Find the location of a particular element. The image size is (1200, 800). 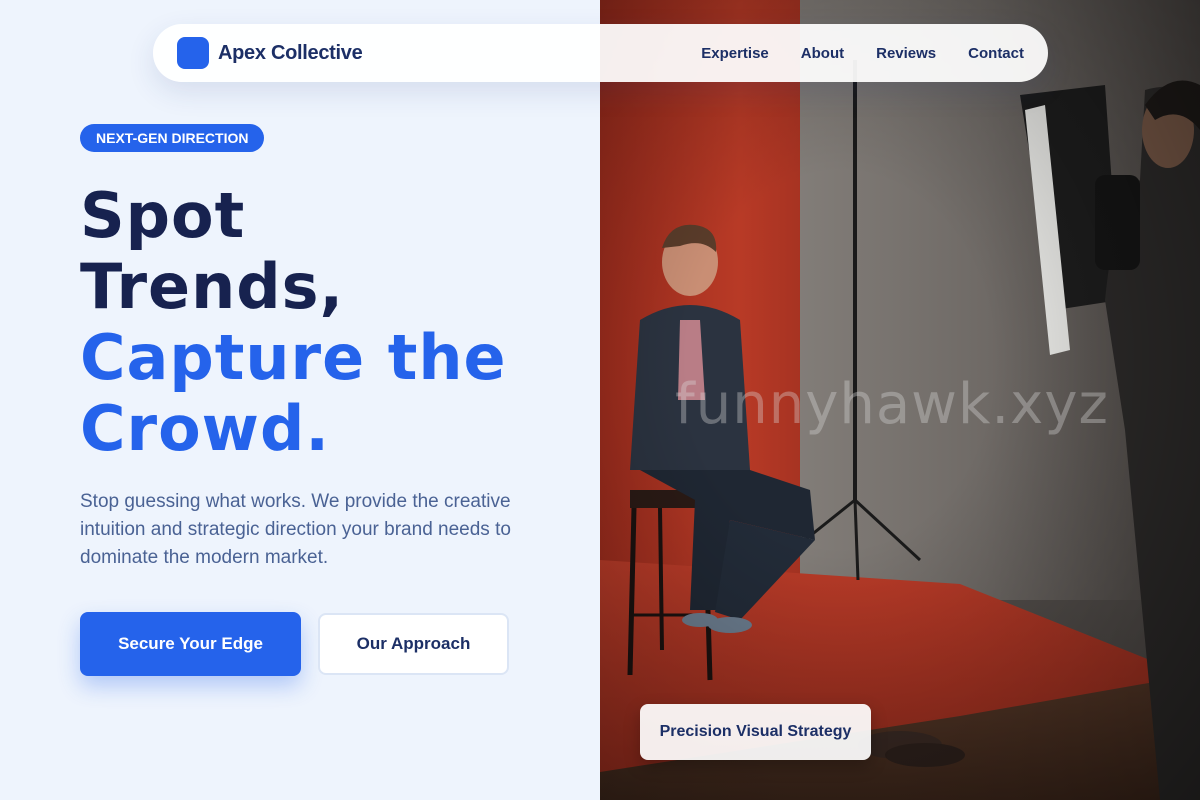

our-approach-button: Our Approach is located at coordinates (413, 644).